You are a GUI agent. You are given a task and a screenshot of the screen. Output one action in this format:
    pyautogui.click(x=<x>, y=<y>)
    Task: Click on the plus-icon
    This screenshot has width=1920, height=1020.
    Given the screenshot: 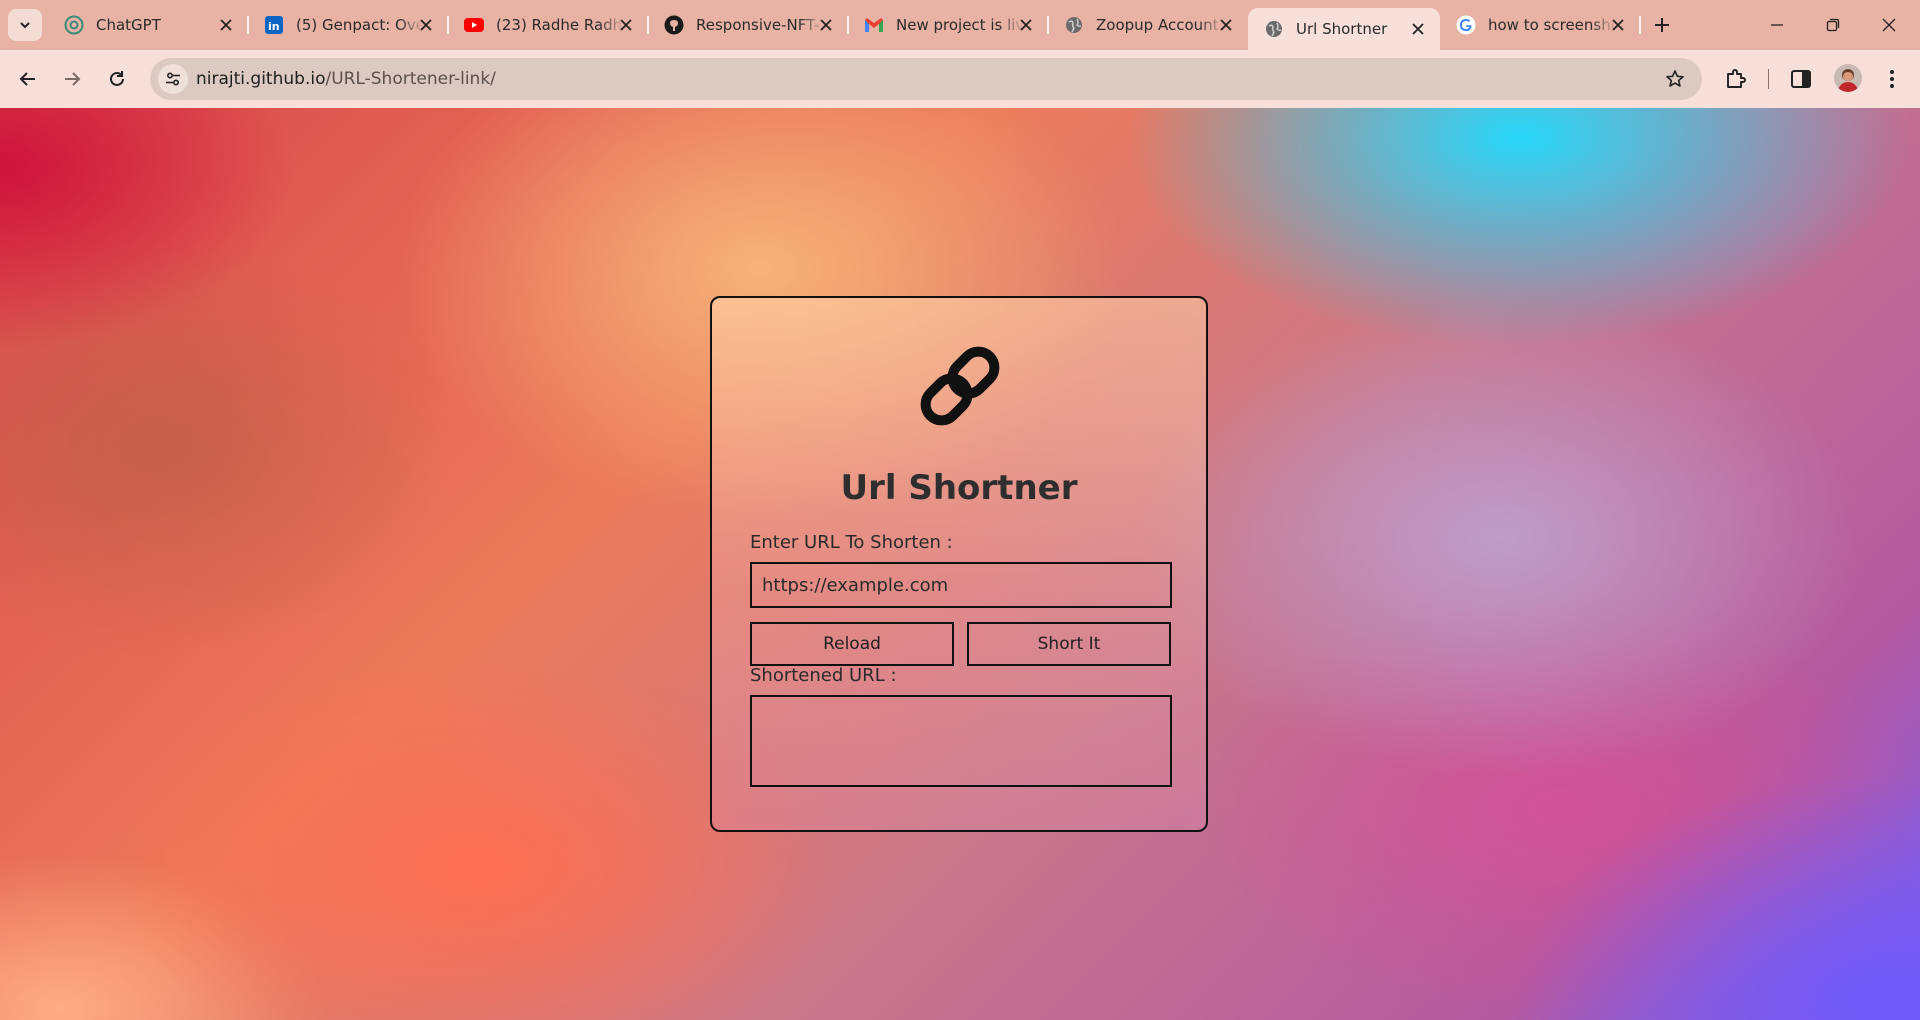 What is the action you would take?
    pyautogui.click(x=1662, y=25)
    